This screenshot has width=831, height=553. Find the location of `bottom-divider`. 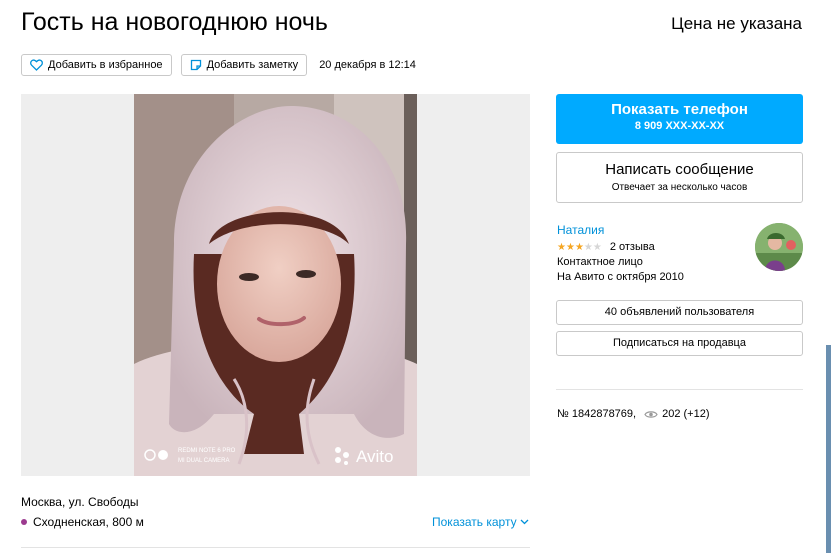

bottom-divider is located at coordinates (275, 547).